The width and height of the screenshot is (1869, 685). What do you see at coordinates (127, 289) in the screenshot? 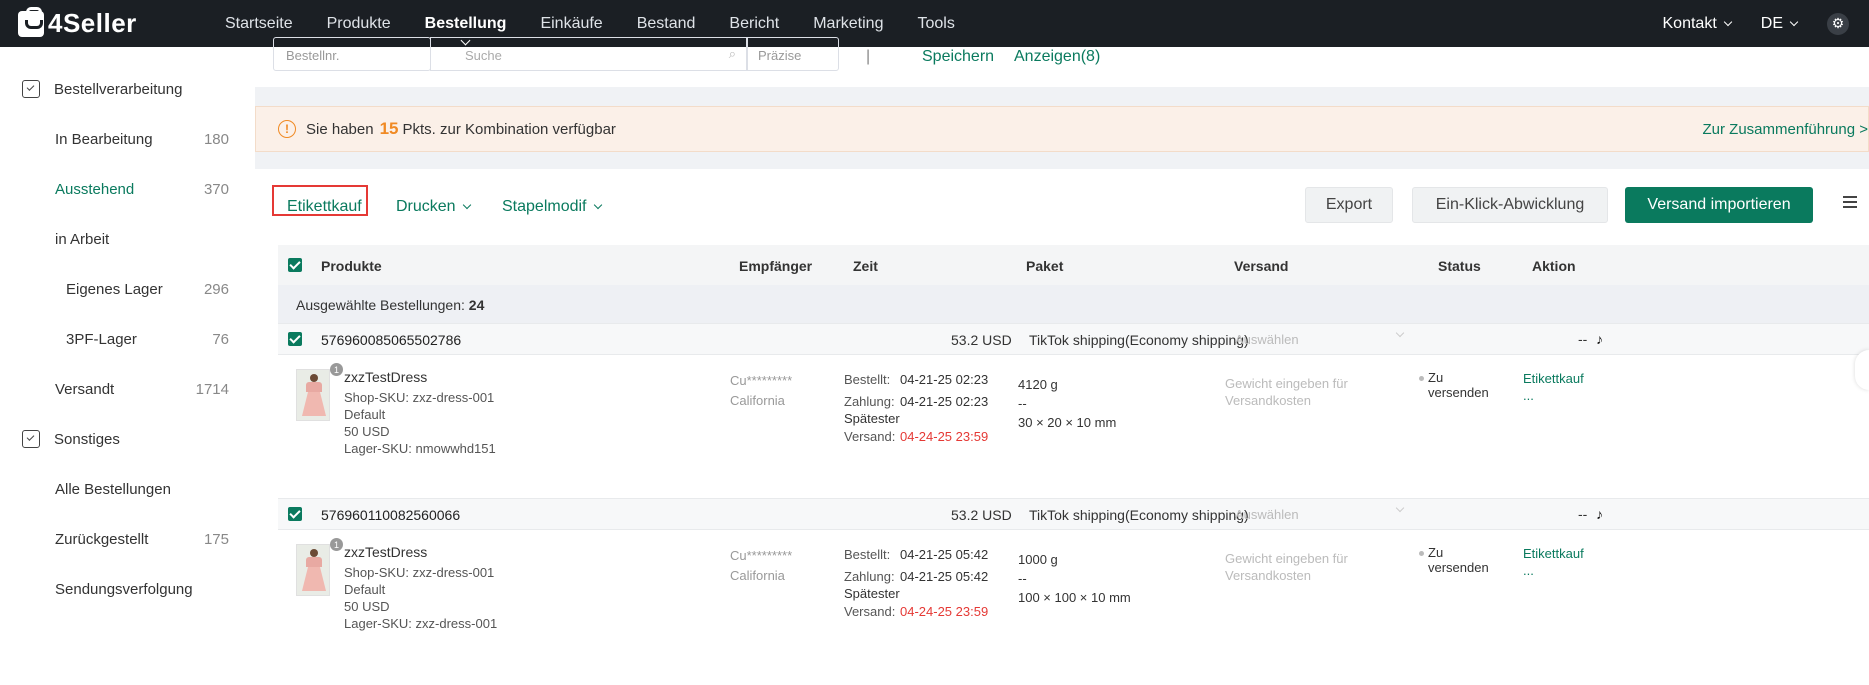
I see `sidebar-item-eigenes-lager: Eigenes Lager 296` at bounding box center [127, 289].